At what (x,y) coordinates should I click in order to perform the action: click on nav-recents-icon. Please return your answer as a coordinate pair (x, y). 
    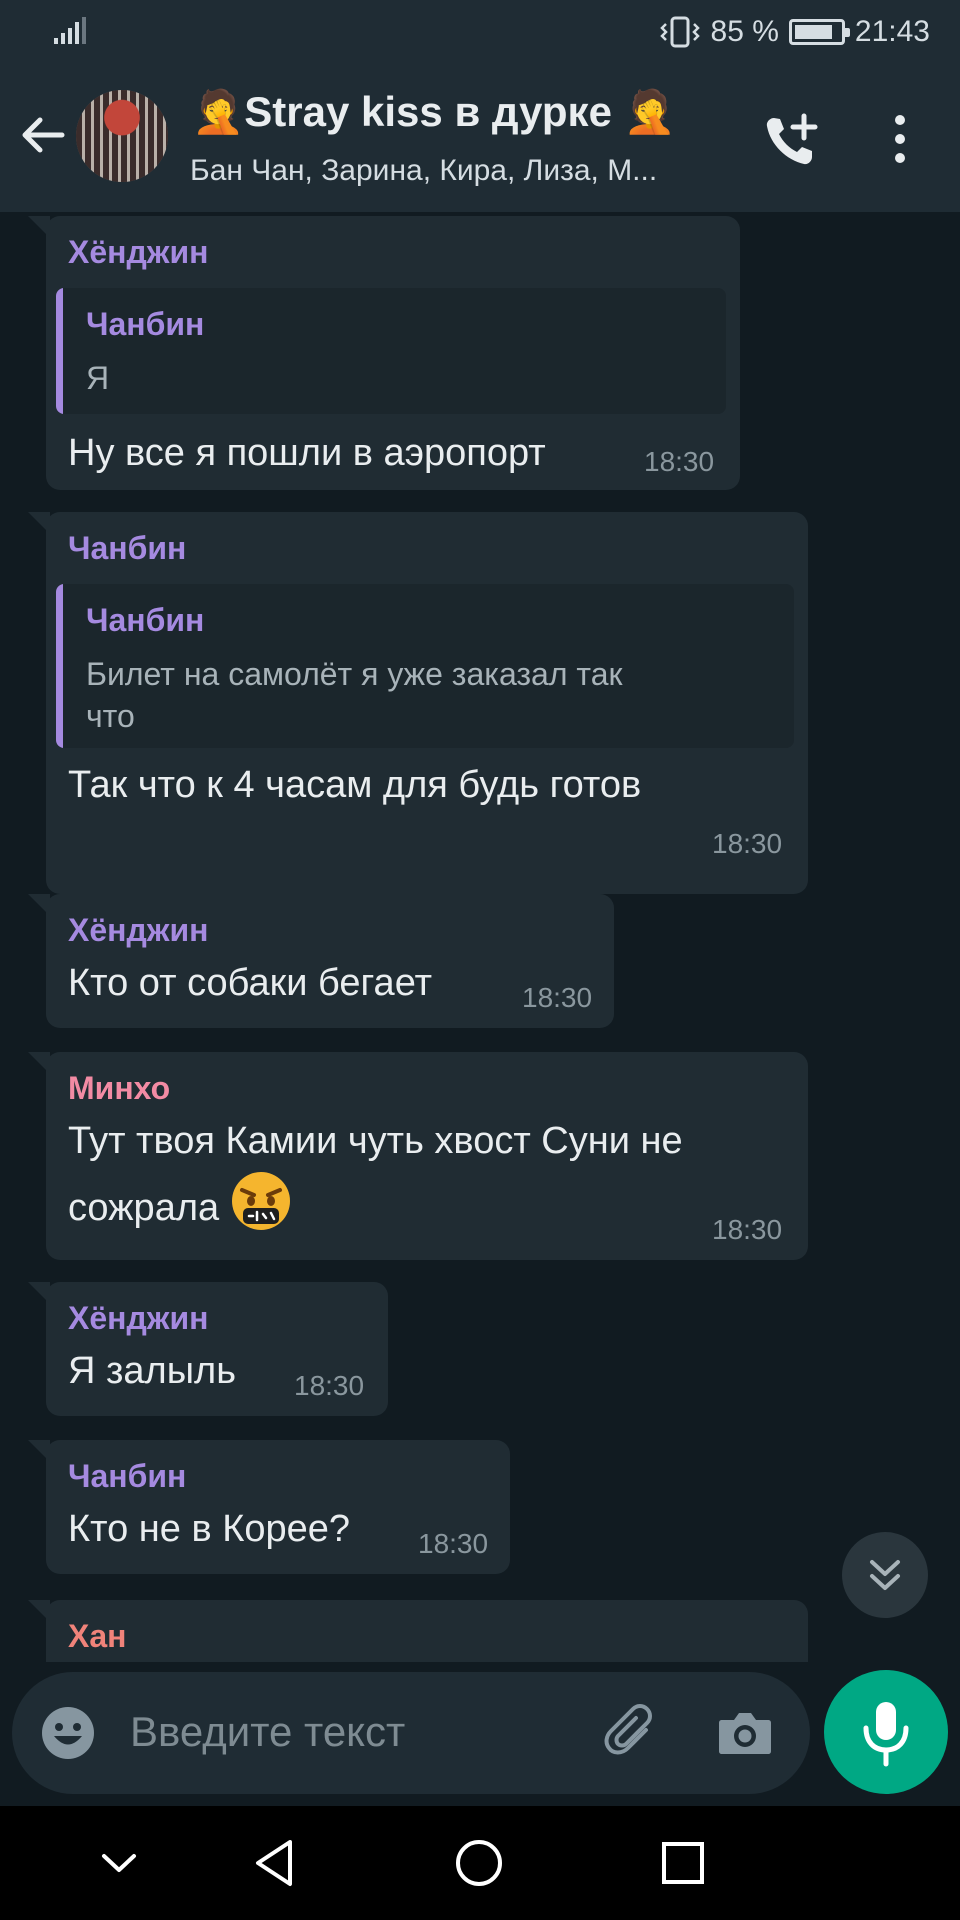
    Looking at the image, I should click on (683, 1863).